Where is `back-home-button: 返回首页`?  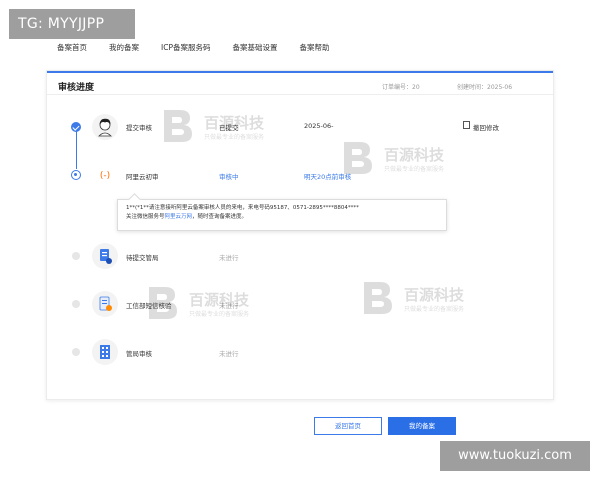 back-home-button: 返回首页 is located at coordinates (348, 426).